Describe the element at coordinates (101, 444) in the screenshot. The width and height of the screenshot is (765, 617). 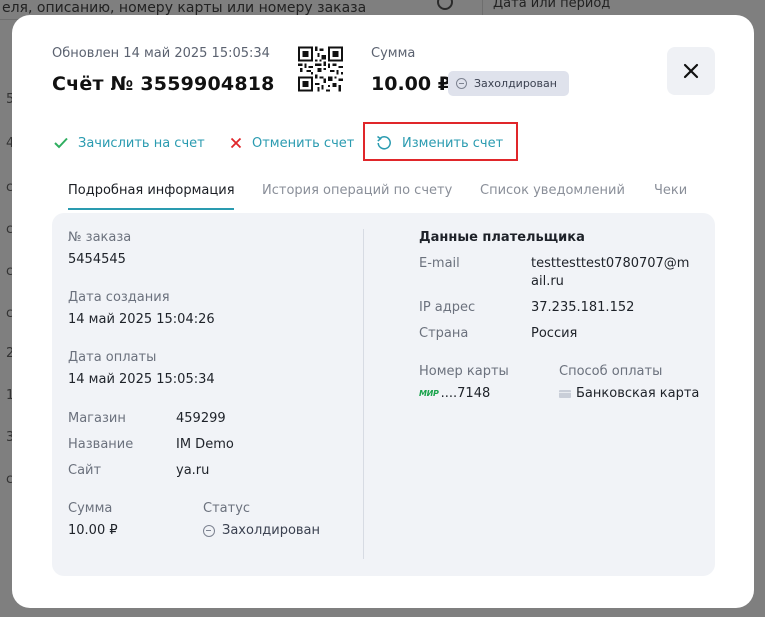
I see `shop-name-label: Название` at that location.